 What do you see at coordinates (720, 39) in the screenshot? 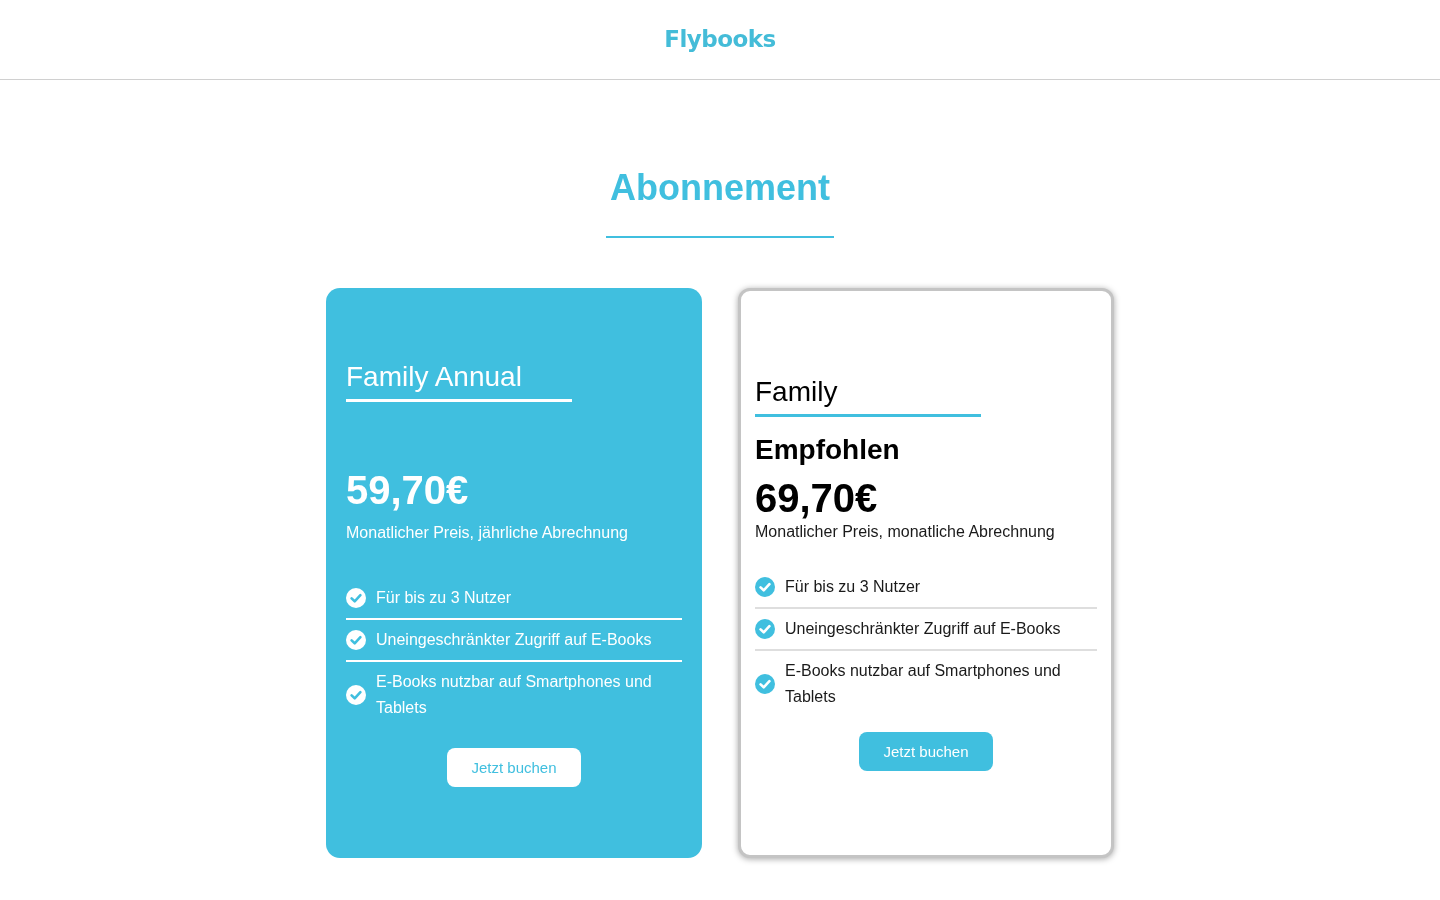
I see `brand-logo: Flybooks` at bounding box center [720, 39].